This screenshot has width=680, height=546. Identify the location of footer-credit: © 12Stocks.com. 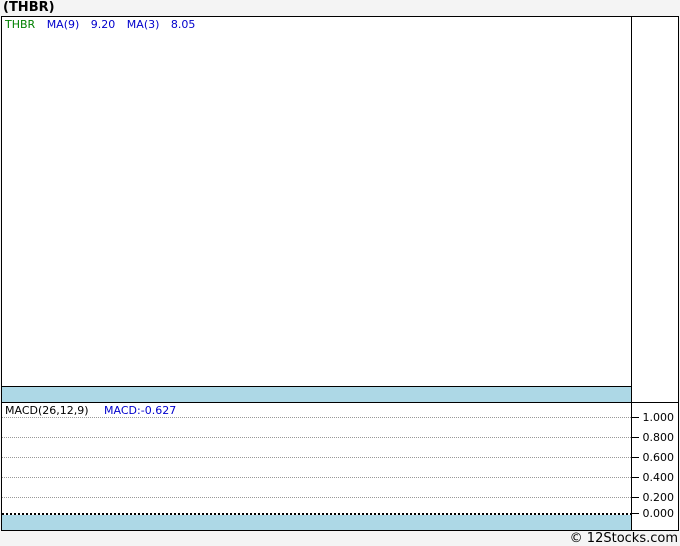
(623, 538).